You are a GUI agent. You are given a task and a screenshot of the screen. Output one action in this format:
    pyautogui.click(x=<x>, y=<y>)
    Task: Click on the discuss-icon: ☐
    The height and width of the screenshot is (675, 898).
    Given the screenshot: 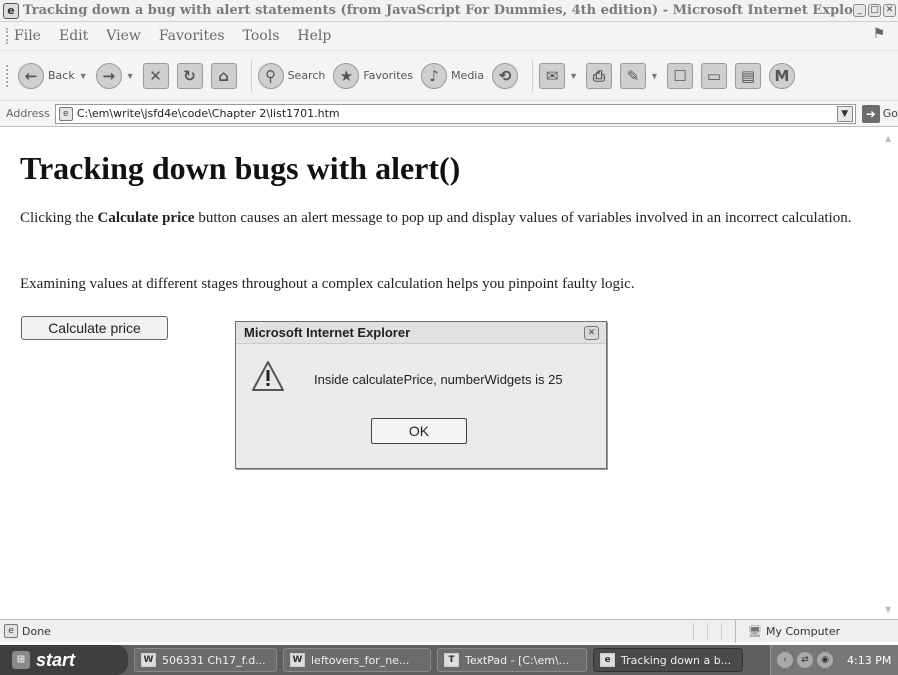 What is the action you would take?
    pyautogui.click(x=679, y=75)
    